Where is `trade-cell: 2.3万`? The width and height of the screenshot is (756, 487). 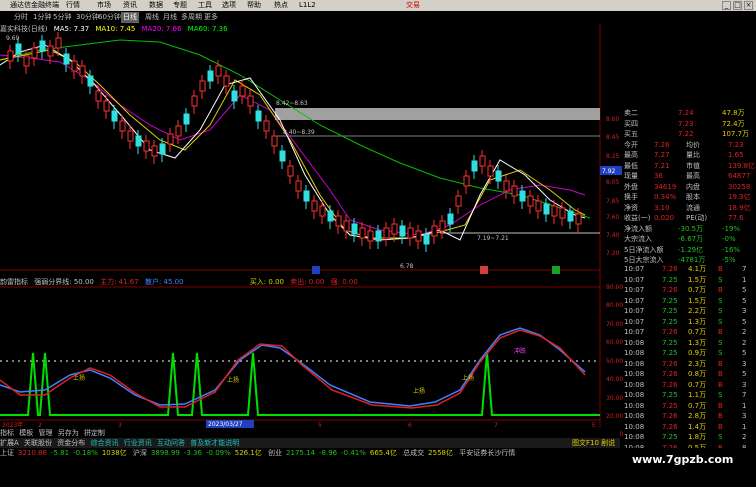 trade-cell: 2.3万 is located at coordinates (697, 363).